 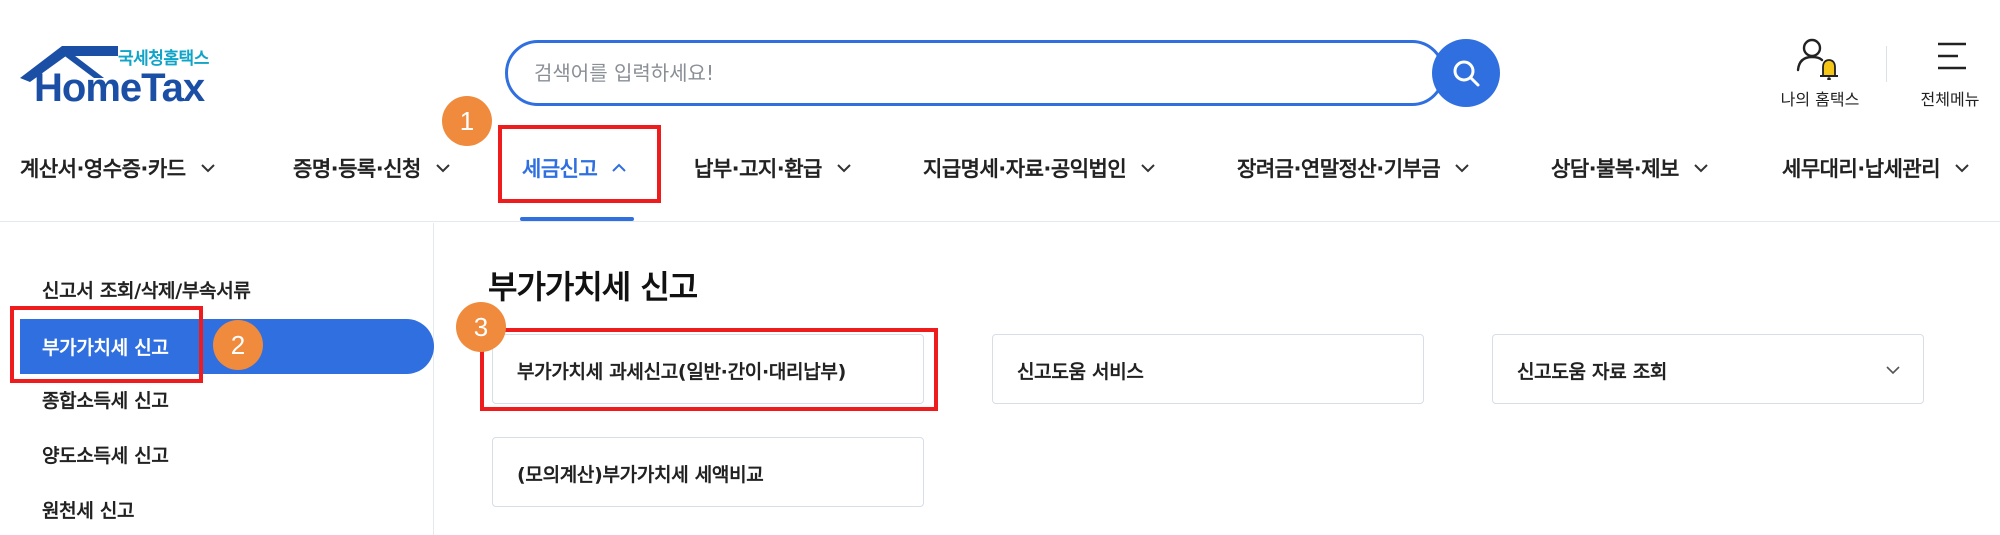 I want to click on search-icon, so click(x=1466, y=73).